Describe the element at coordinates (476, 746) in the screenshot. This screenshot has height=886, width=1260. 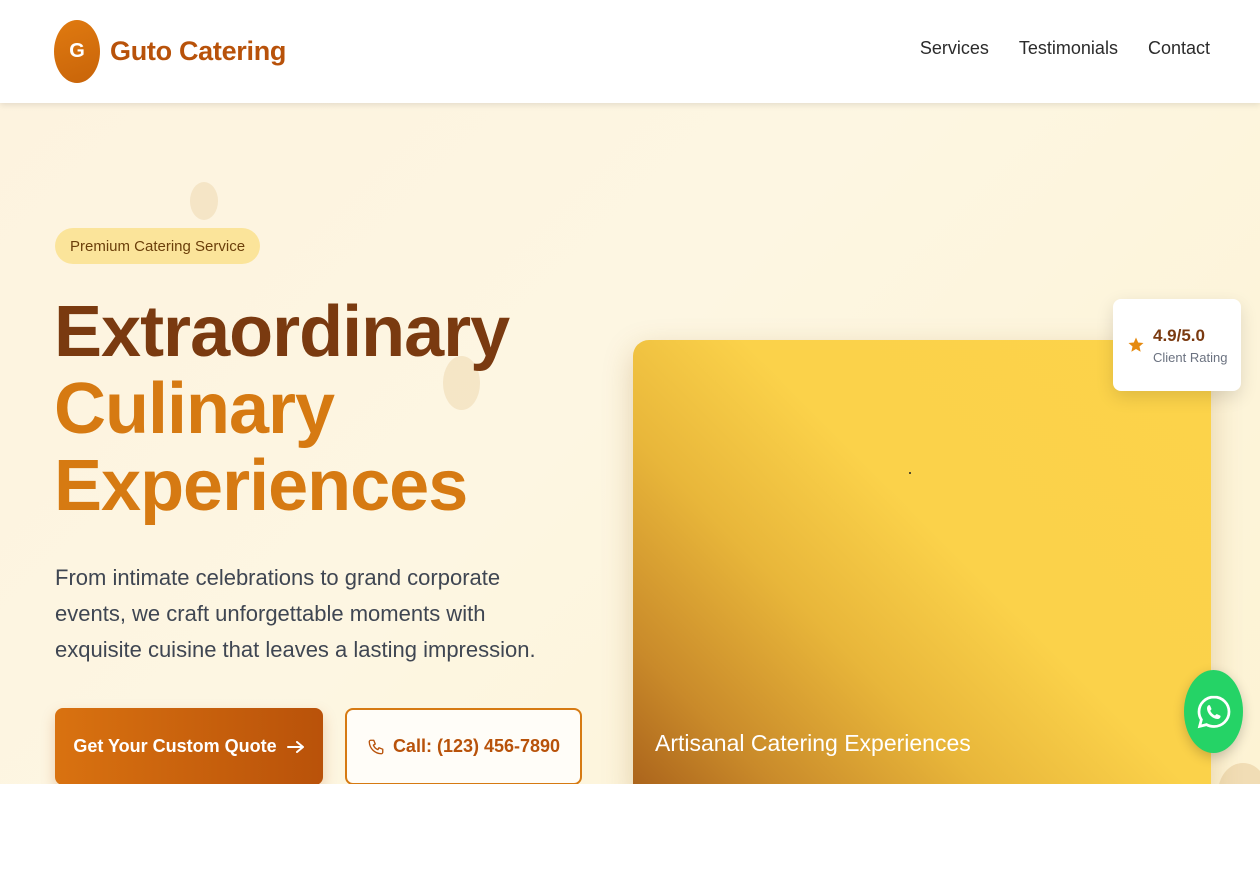
I see `call-label: Call: (123) 456-7890` at that location.